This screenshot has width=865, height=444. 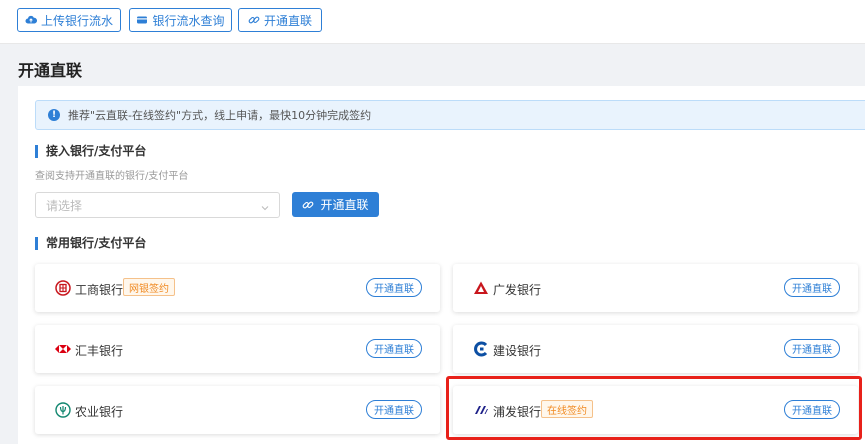 What do you see at coordinates (90, 151) in the screenshot?
I see `access-section-title: 接入银行/支付平台` at bounding box center [90, 151].